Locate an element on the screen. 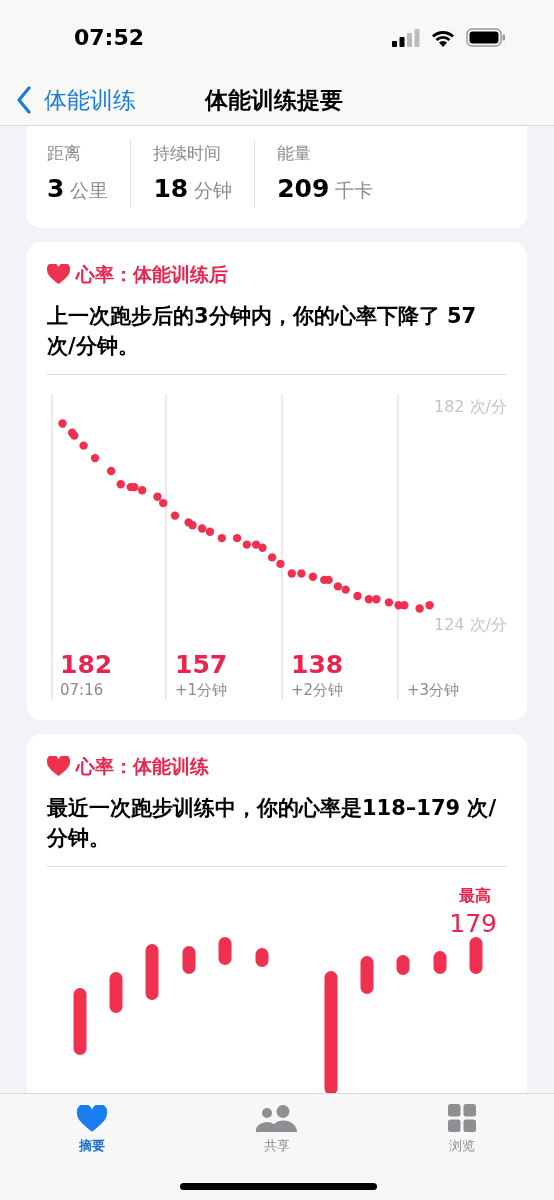 The width and height of the screenshot is (554, 1200). tab-item: 摘要 is located at coordinates (92, 1129).